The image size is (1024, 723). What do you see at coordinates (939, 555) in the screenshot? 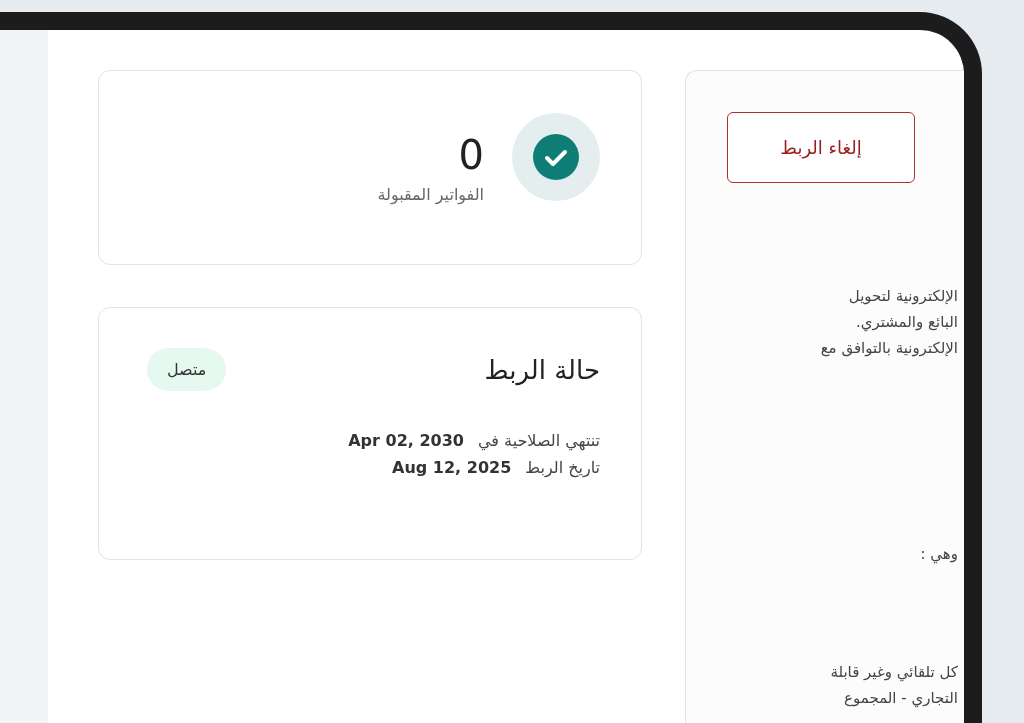
I see `text-line: وهي :` at bounding box center [939, 555].